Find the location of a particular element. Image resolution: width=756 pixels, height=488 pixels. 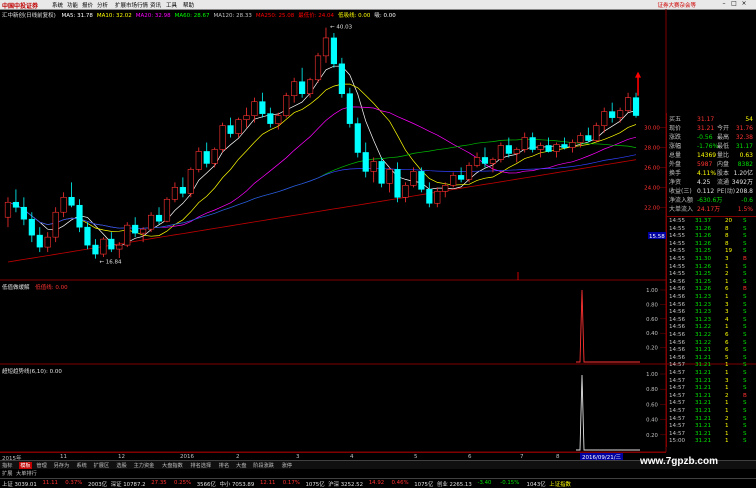

tab-item: 指标 is located at coordinates (7, 465).